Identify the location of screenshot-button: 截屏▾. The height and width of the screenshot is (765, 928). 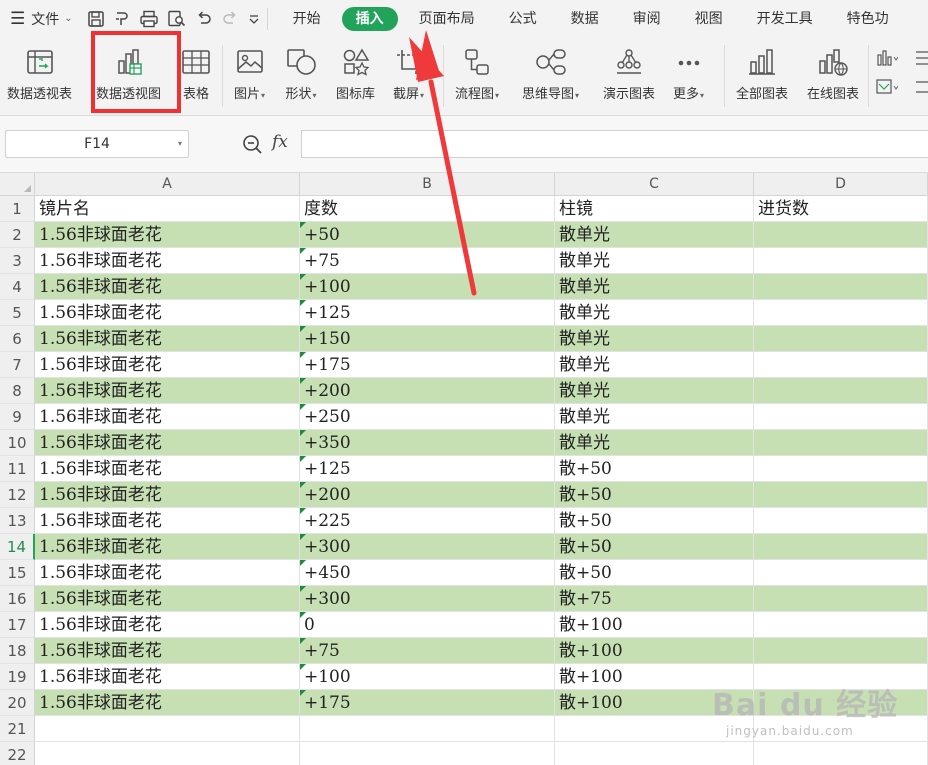
(408, 72).